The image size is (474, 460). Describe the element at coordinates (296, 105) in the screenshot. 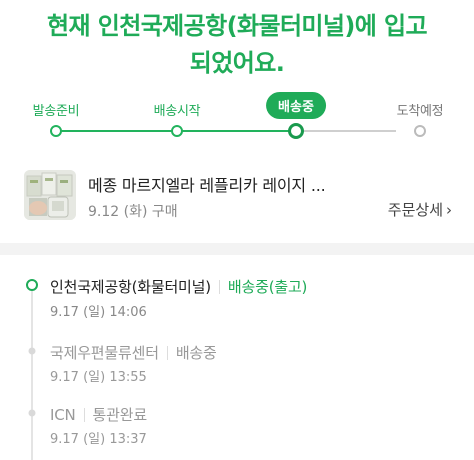

I see `step-label-in-transit: 배송중` at that location.